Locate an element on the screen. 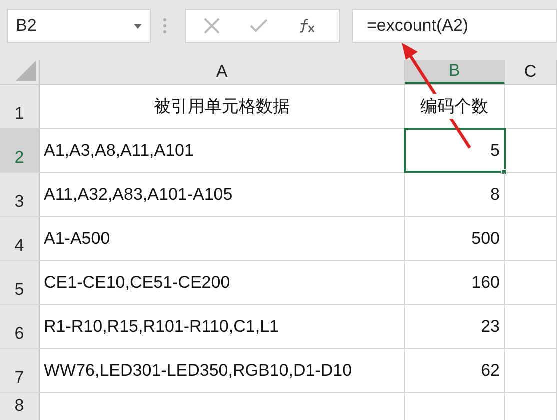 This screenshot has height=420, width=557. table-cell: R1-R10,R15,R101-R110,C1,L1 is located at coordinates (222, 326).